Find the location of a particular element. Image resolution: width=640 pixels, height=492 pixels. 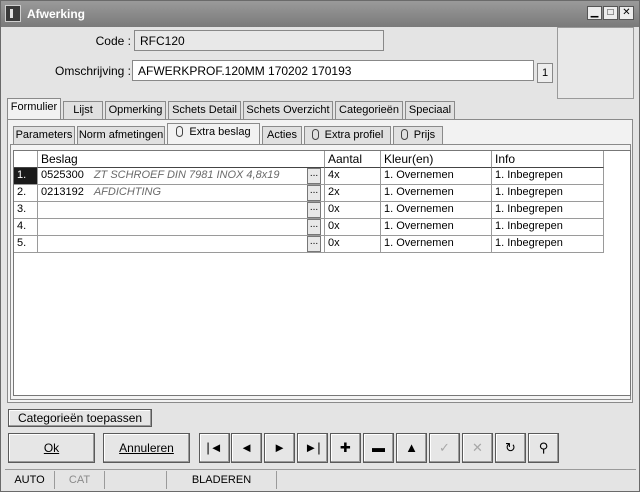

sub-tab-label: Parameters is located at coordinates (44, 135).